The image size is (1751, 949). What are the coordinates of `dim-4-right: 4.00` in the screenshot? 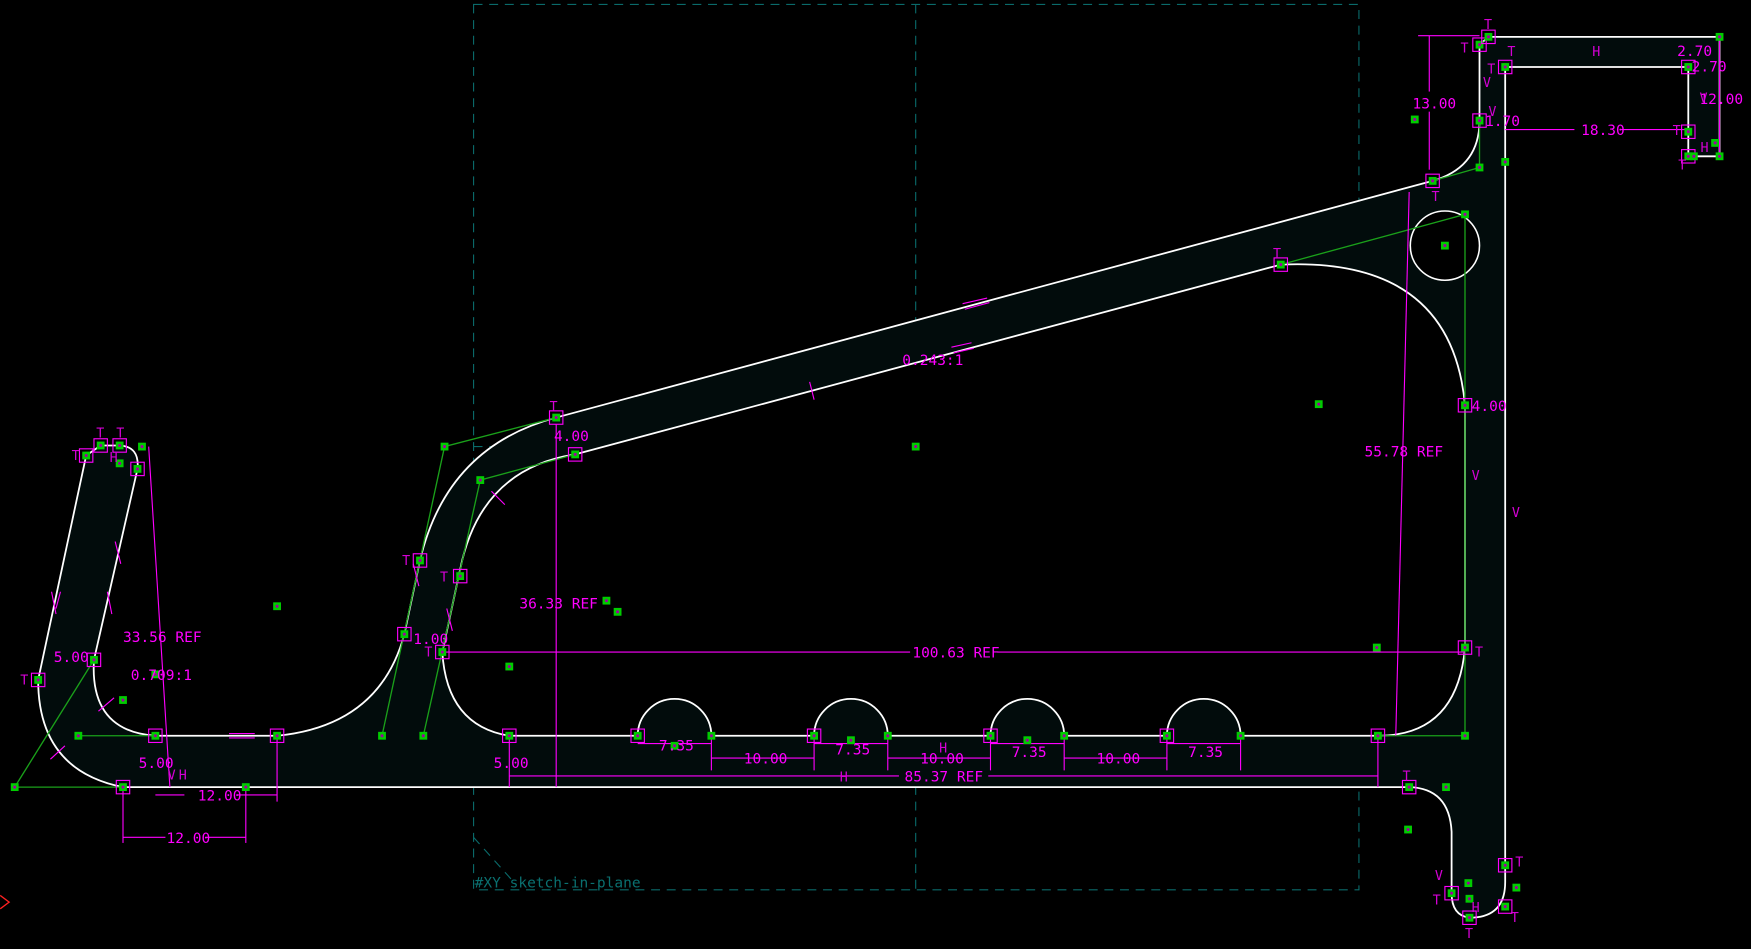 It's located at (1489, 407).